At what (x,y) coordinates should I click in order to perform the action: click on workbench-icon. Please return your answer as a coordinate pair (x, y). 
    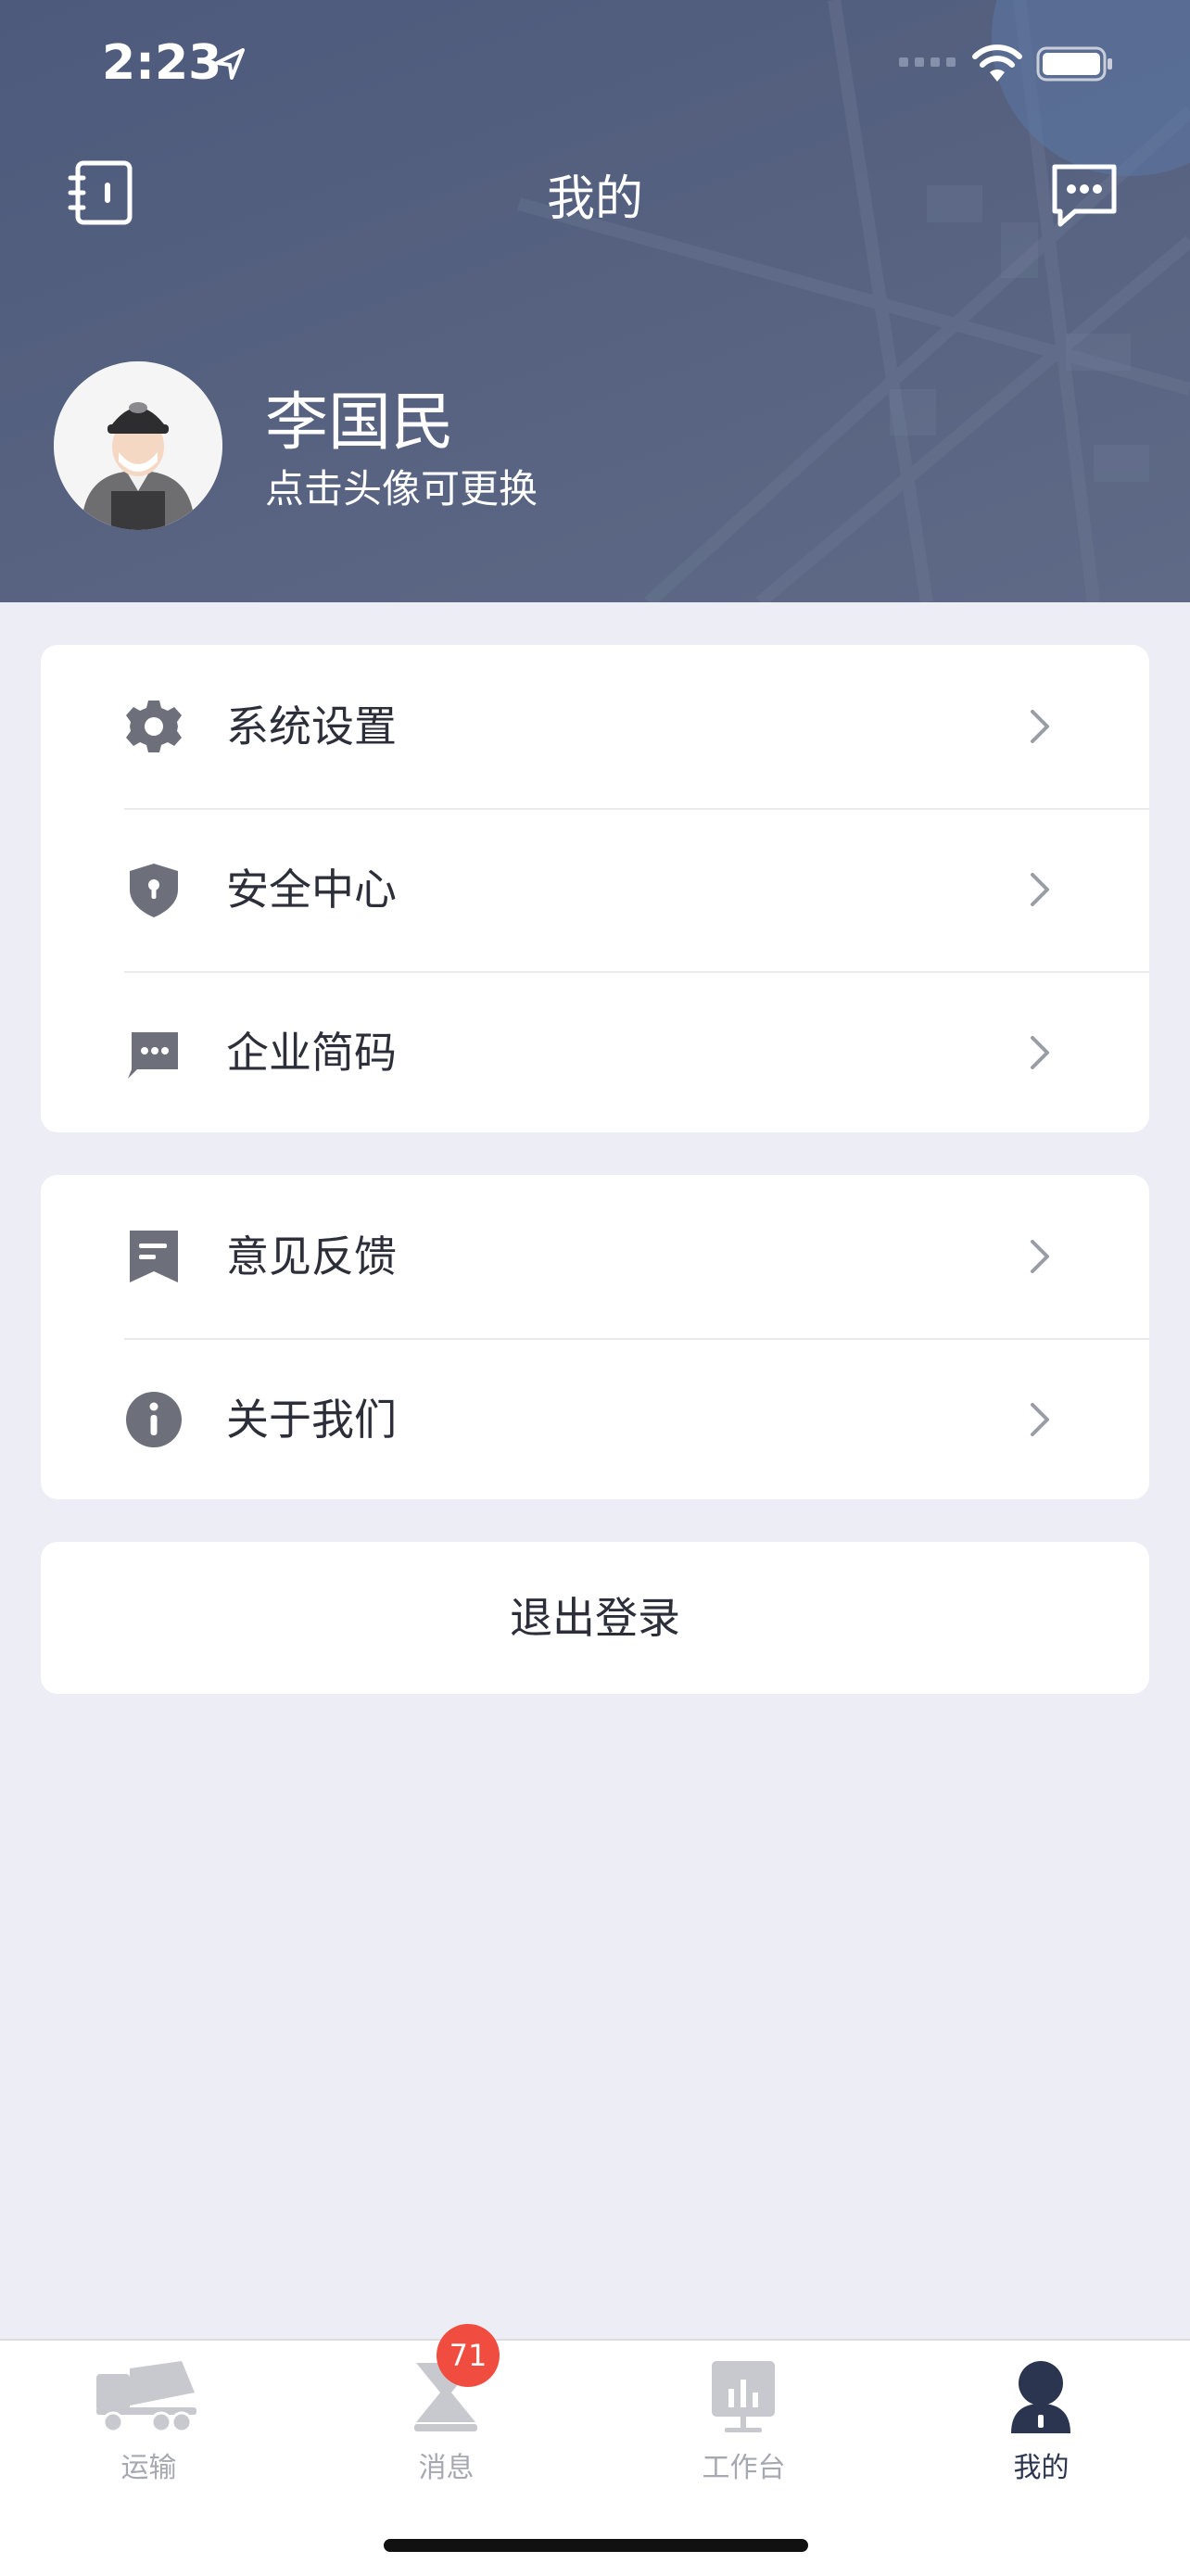
    Looking at the image, I should click on (743, 2396).